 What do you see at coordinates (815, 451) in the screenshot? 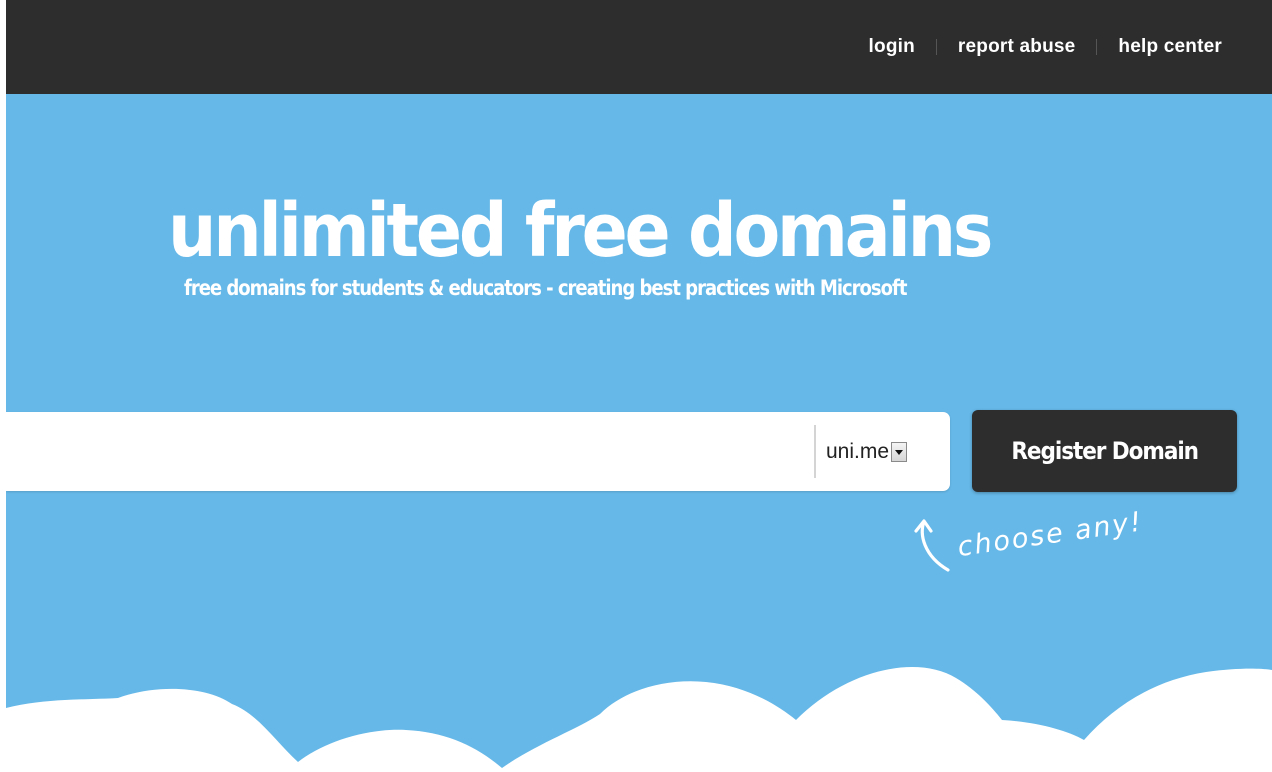
I see `extension-divider` at bounding box center [815, 451].